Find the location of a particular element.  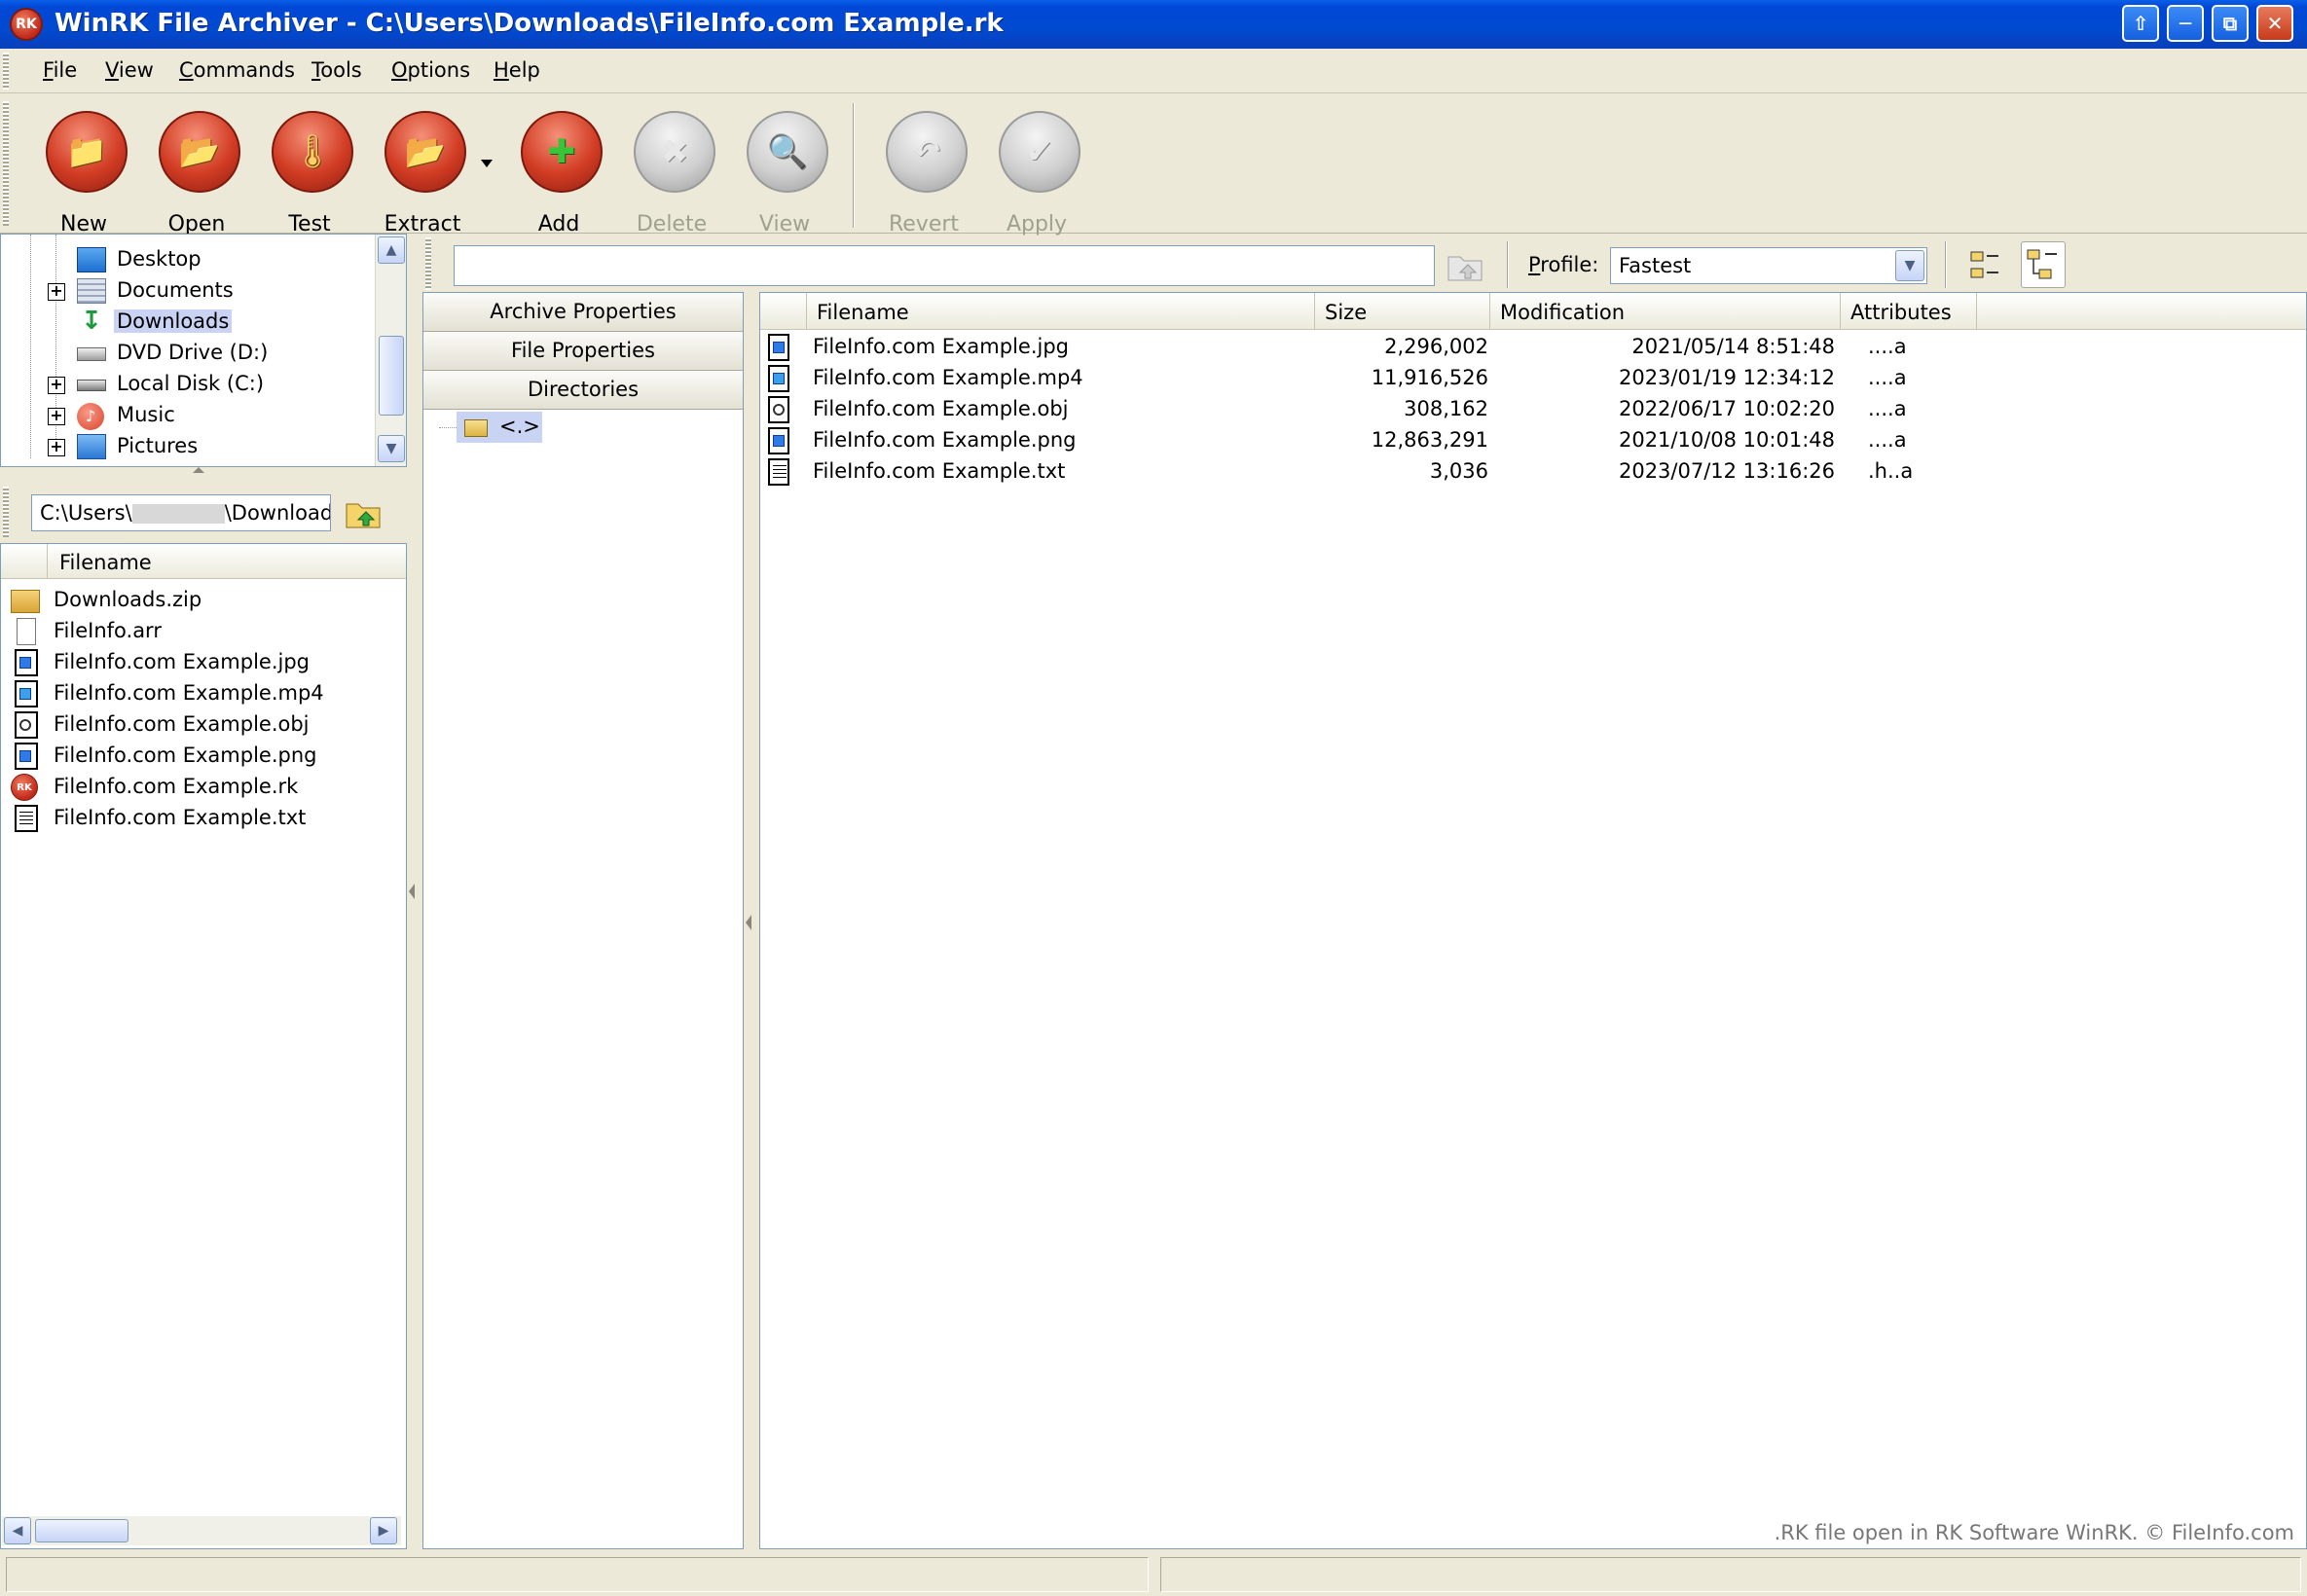

addressbar-gripper is located at coordinates (428, 263).